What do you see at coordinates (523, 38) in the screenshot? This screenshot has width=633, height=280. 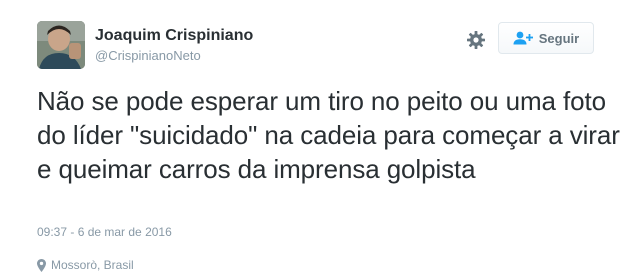 I see `add-user-icon` at bounding box center [523, 38].